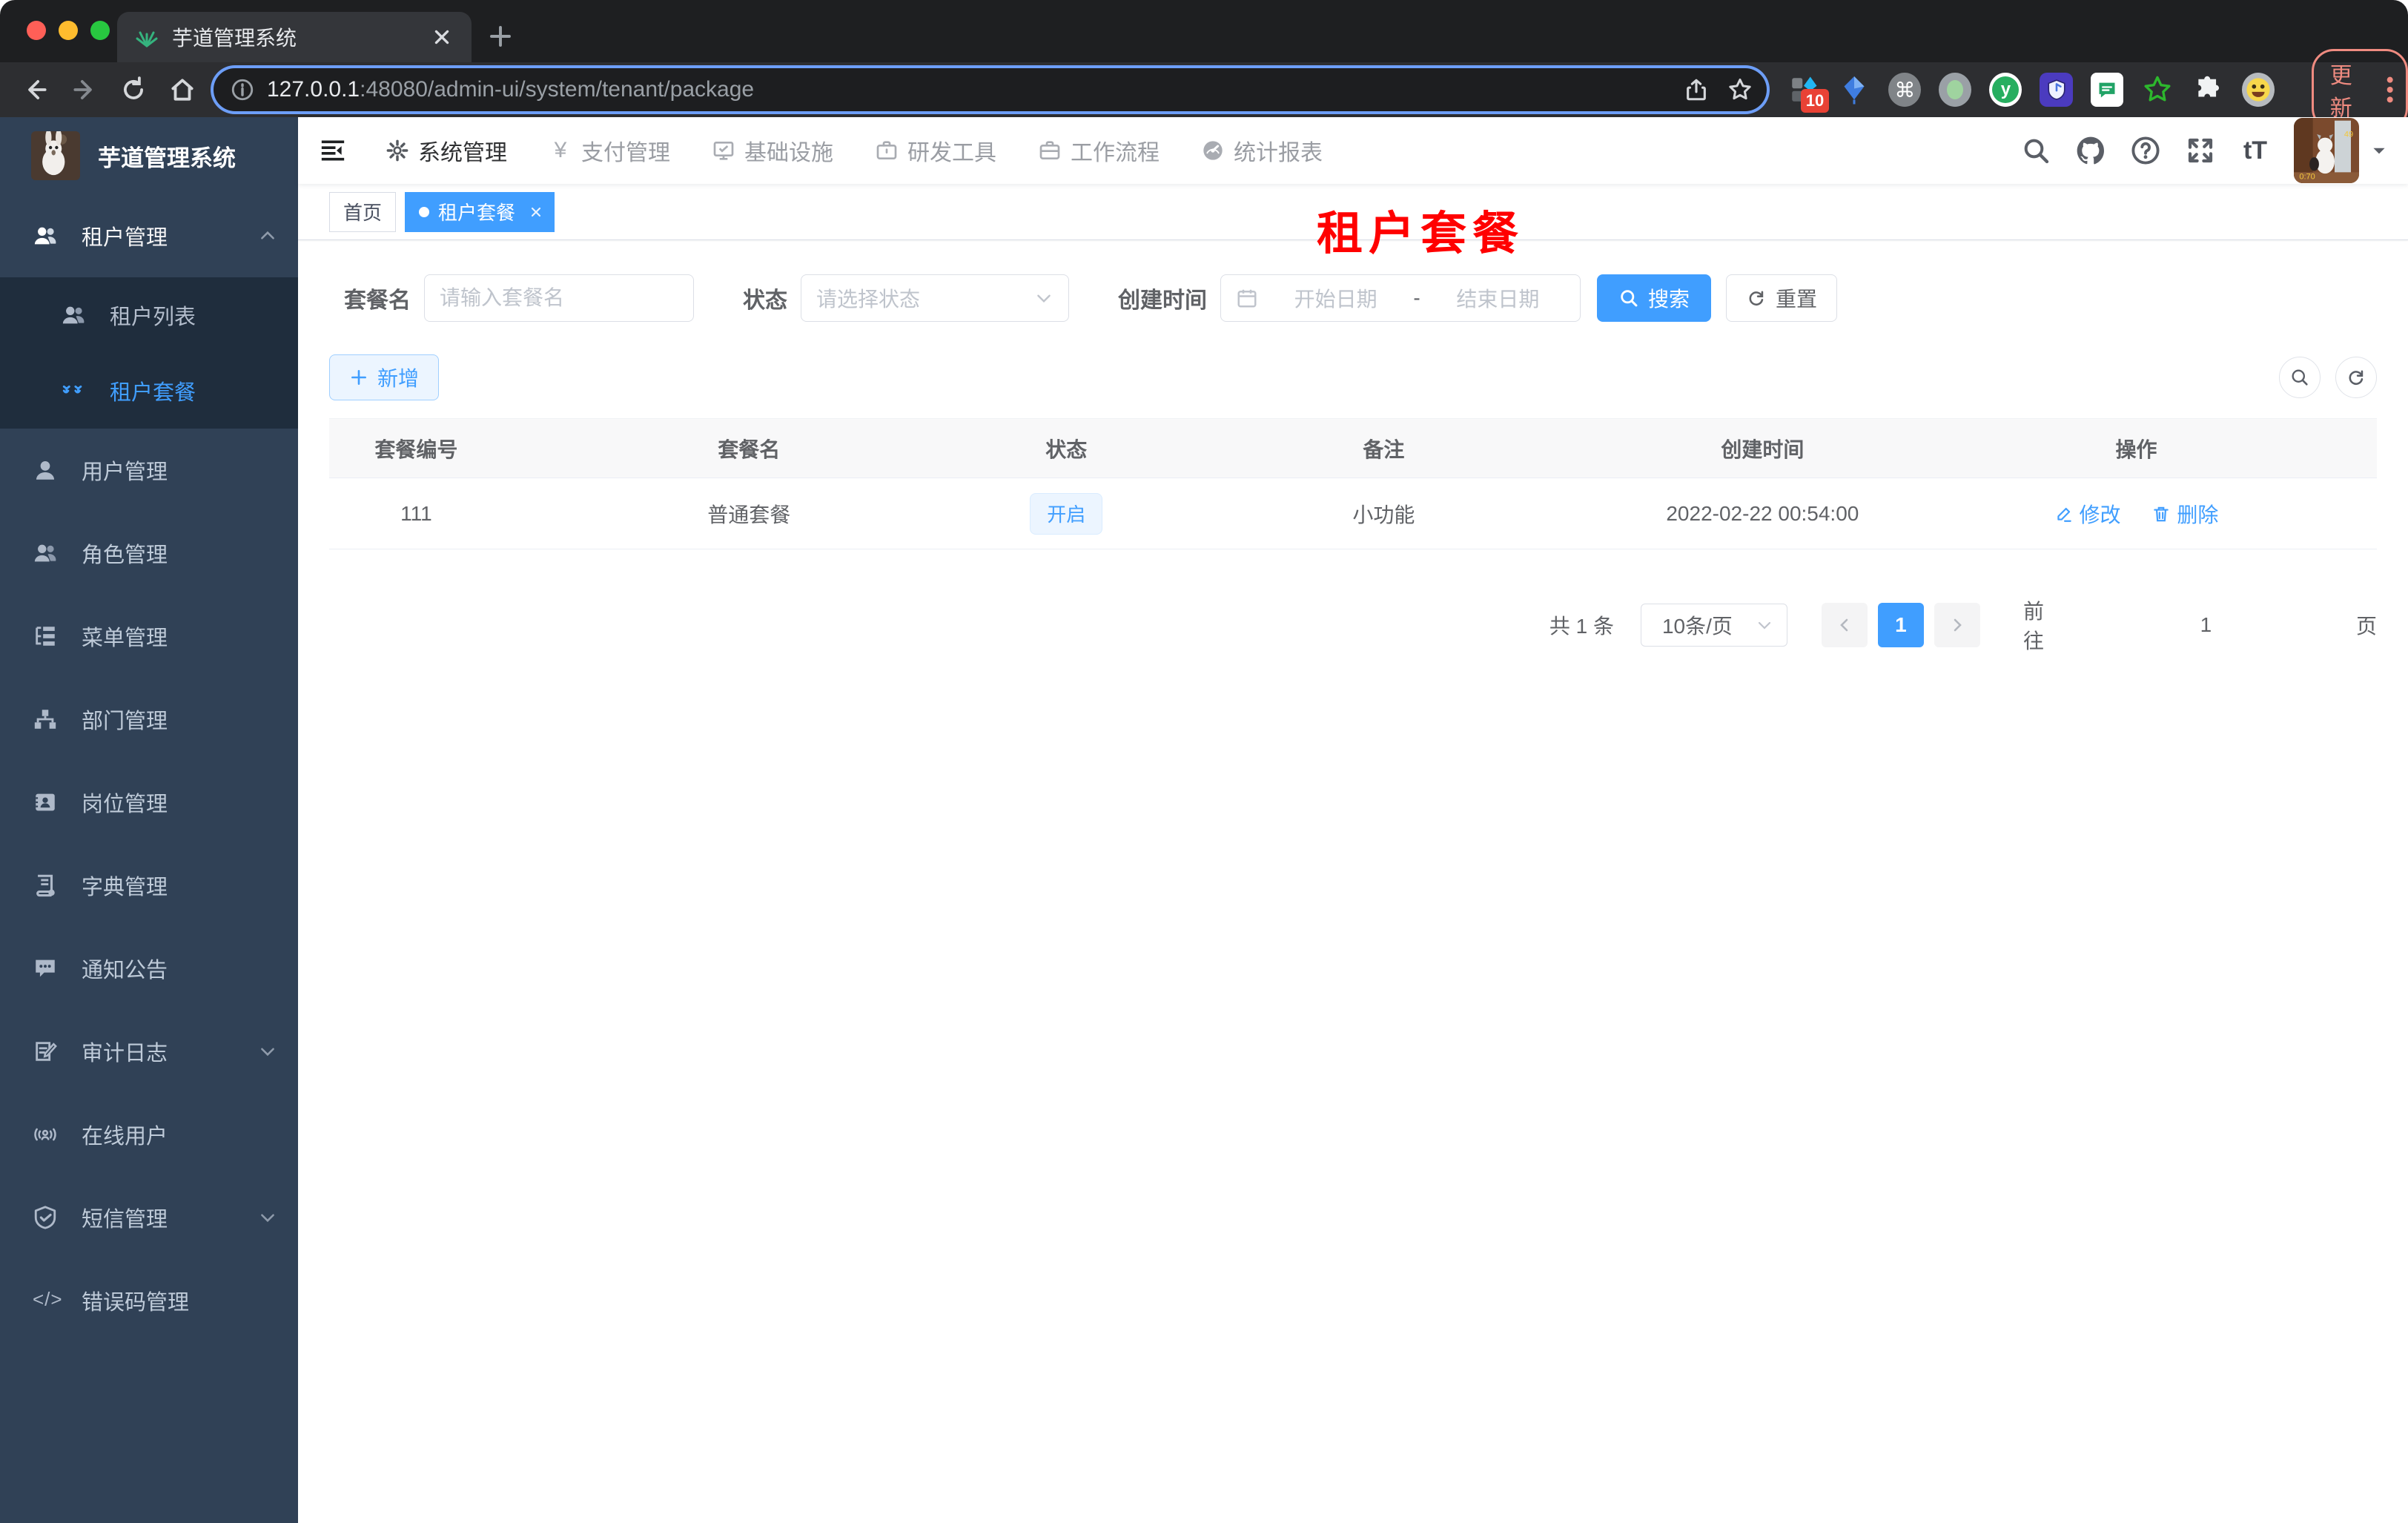 This screenshot has height=1523, width=2408. I want to click on avatar: 49 0:70, so click(2326, 151).